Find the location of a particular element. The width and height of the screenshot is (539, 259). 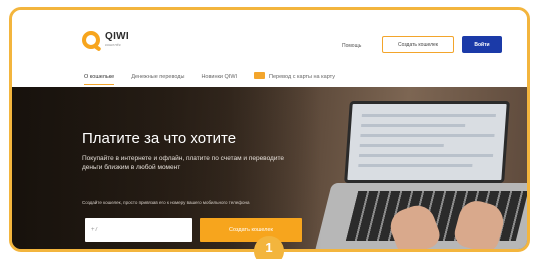

hero-create-wallet-button: Создать кошелек is located at coordinates (251, 230).